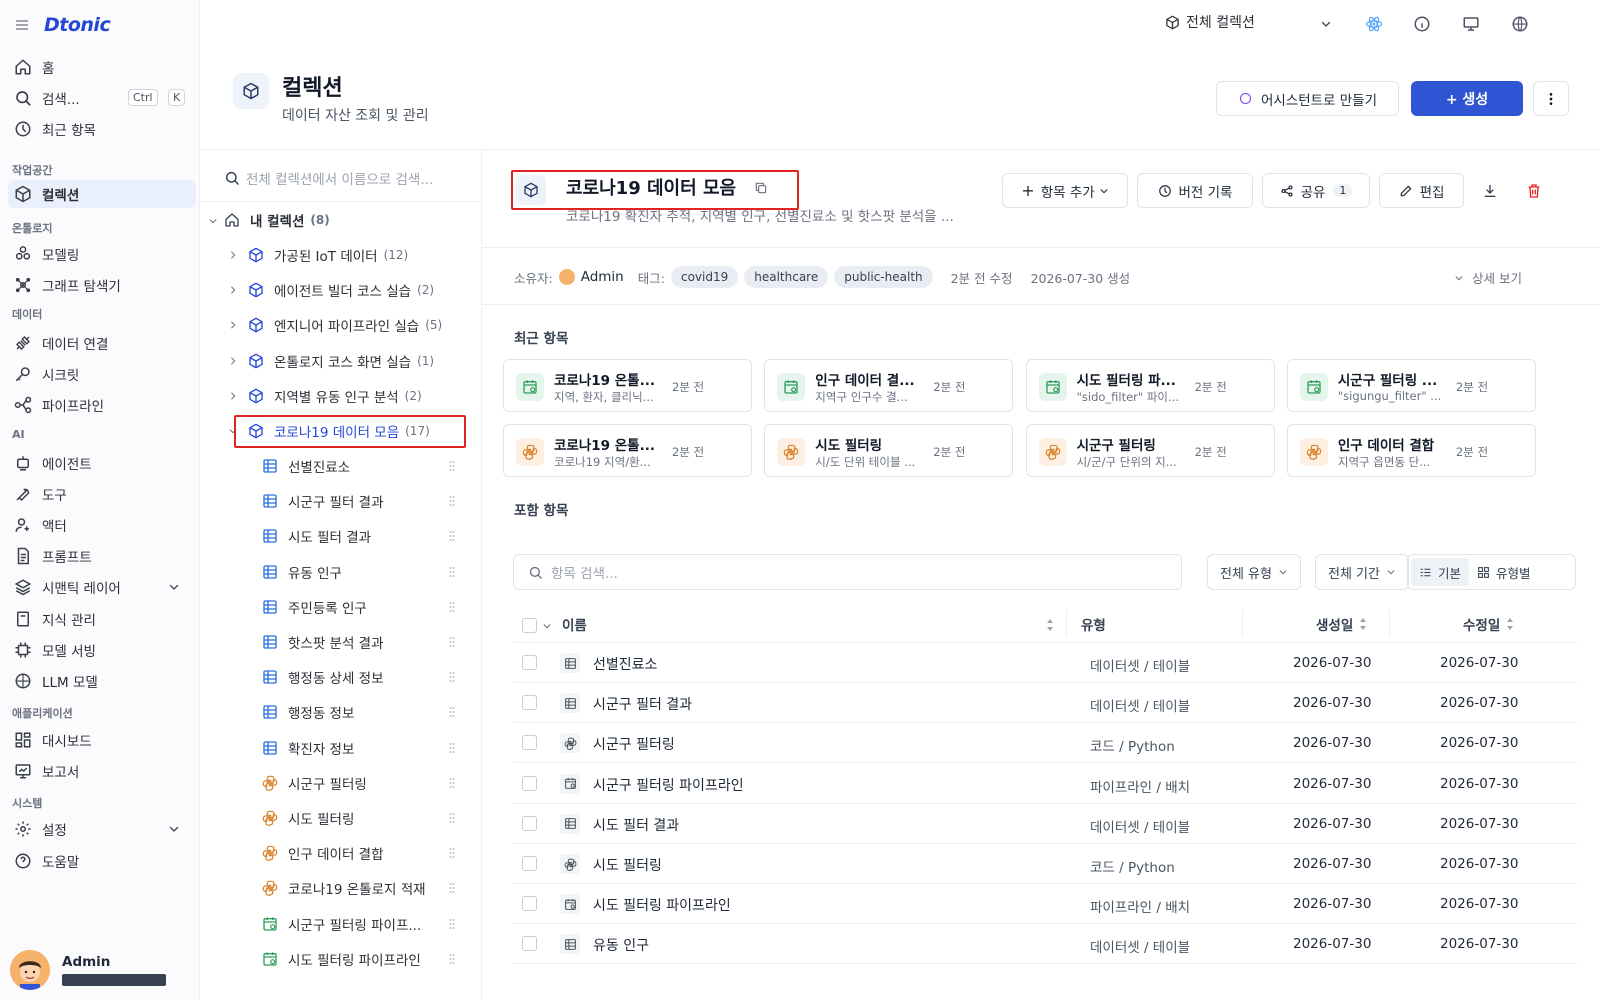 This screenshot has height=1000, width=1600. Describe the element at coordinates (636, 825) in the screenshot. I see `row-name: 시도 필터 결과` at that location.